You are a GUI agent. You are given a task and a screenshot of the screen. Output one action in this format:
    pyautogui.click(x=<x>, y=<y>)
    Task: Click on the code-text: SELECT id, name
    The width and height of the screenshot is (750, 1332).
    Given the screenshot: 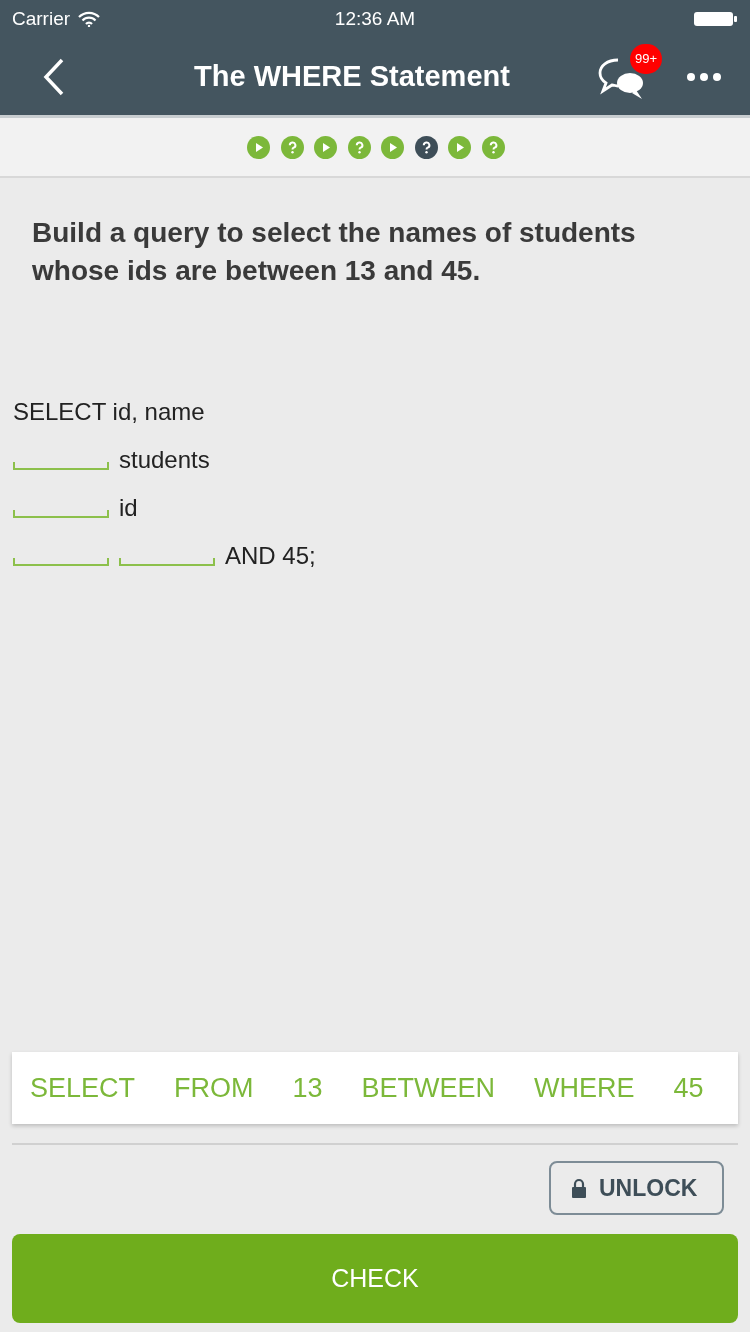 What is the action you would take?
    pyautogui.click(x=109, y=412)
    